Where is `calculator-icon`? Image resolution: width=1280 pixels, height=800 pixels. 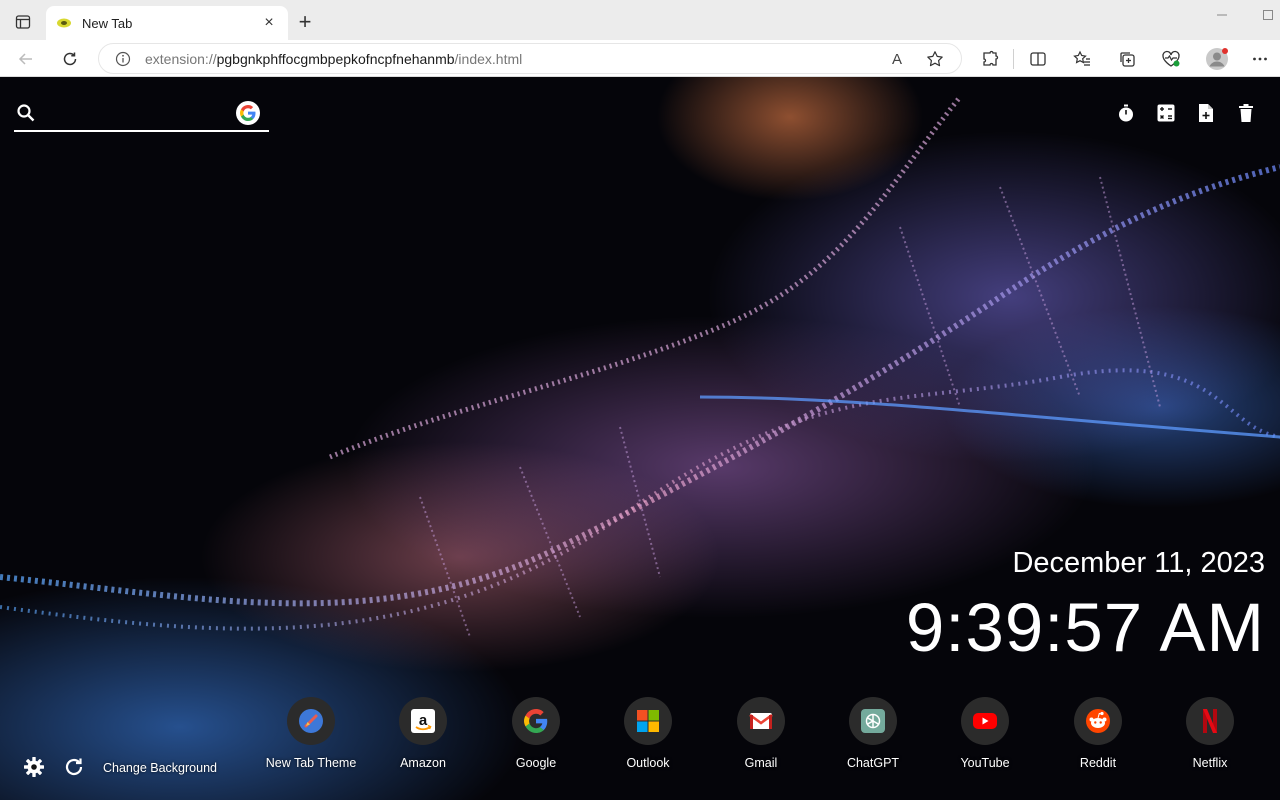
calculator-icon is located at coordinates (1166, 113).